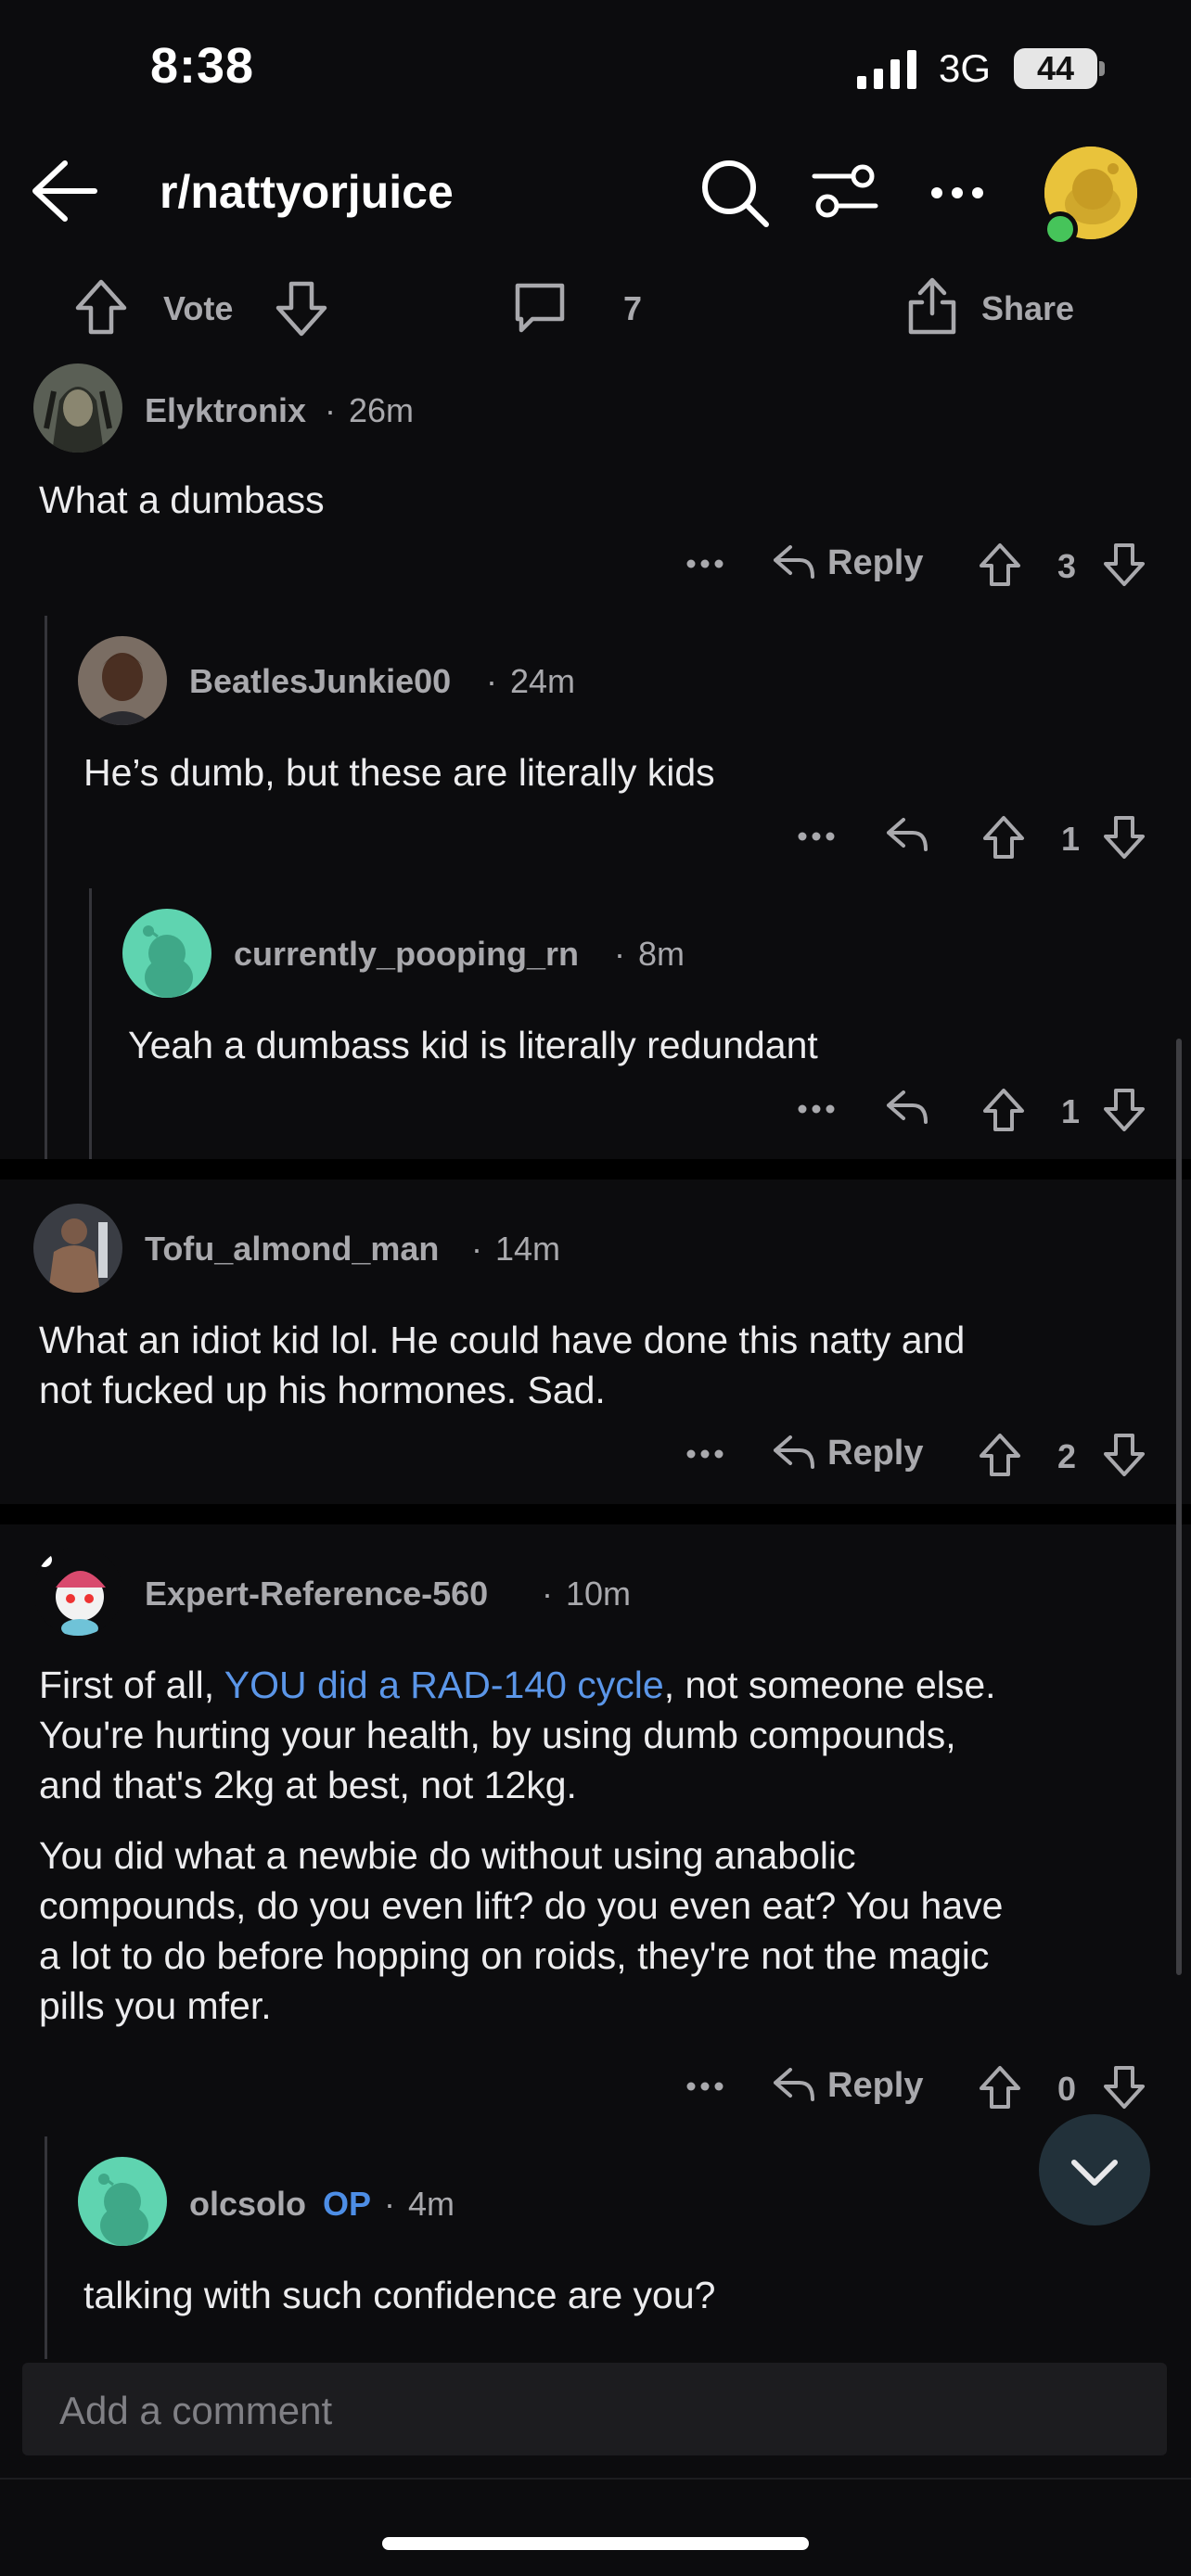 This screenshot has height=2576, width=1191. Describe the element at coordinates (1060, 229) in the screenshot. I see `online-status-dot` at that location.